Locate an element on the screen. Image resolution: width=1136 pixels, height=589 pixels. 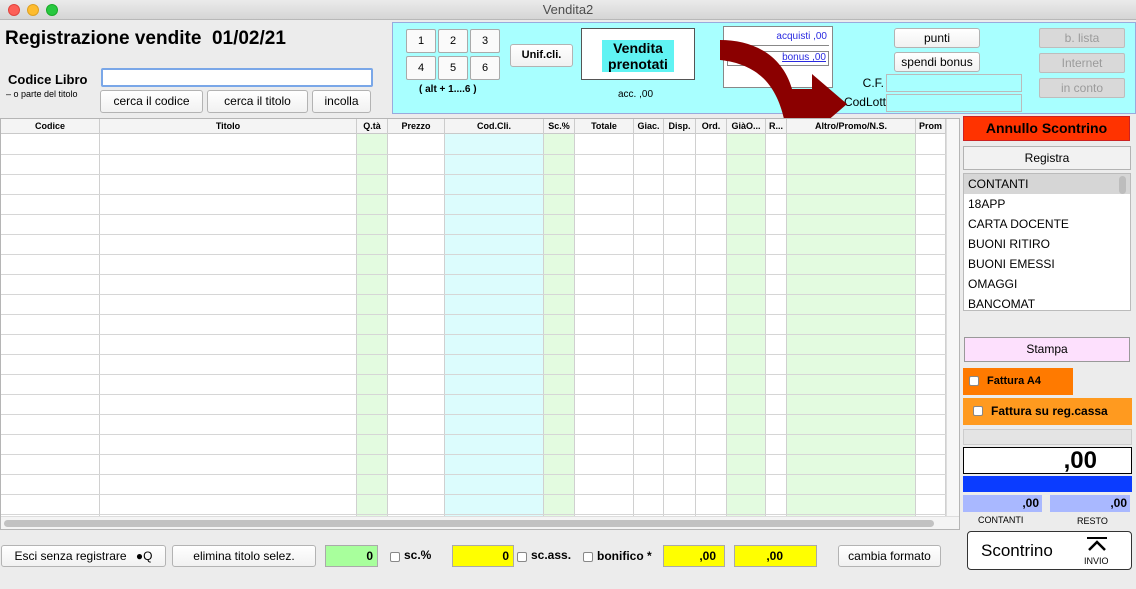
col-header-disp: Disp. is located at coordinates (680, 126).